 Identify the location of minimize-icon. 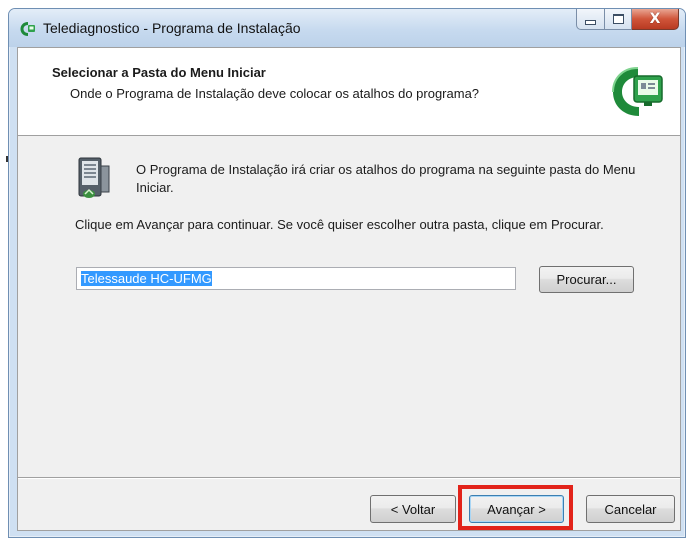
(590, 22).